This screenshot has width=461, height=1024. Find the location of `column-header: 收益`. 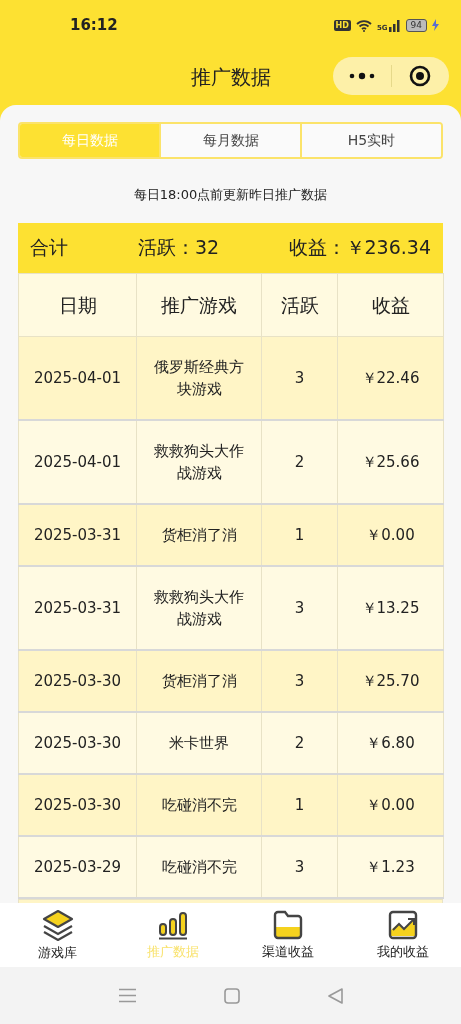

column-header: 收益 is located at coordinates (390, 305).